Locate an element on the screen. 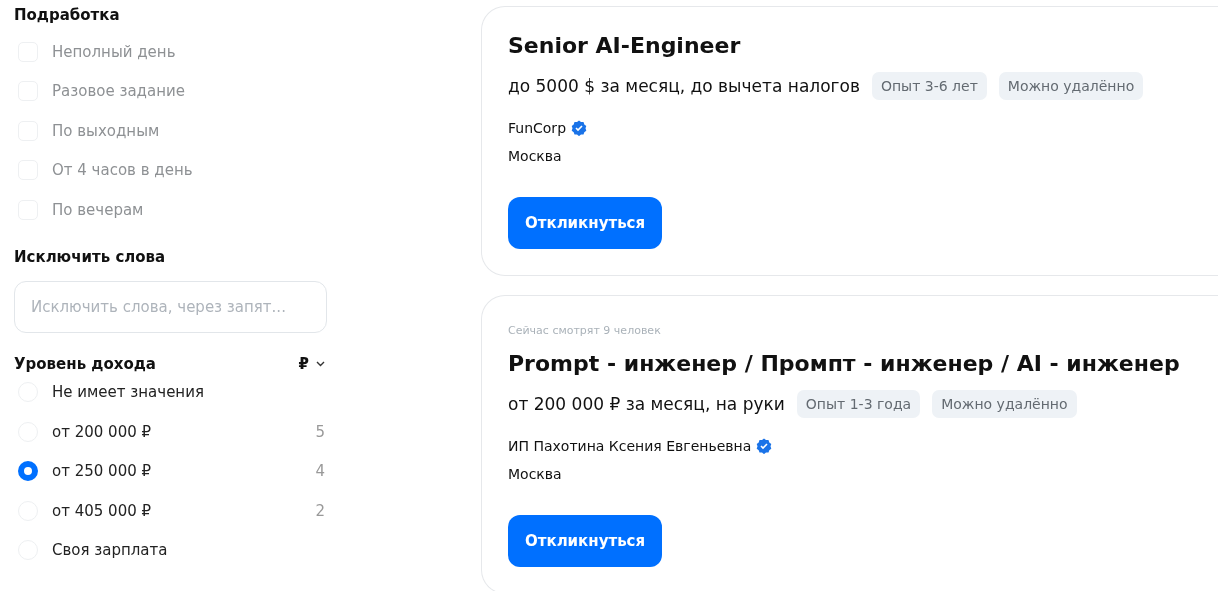 The width and height of the screenshot is (1218, 591). section-heading: Исключить слова is located at coordinates (90, 256).